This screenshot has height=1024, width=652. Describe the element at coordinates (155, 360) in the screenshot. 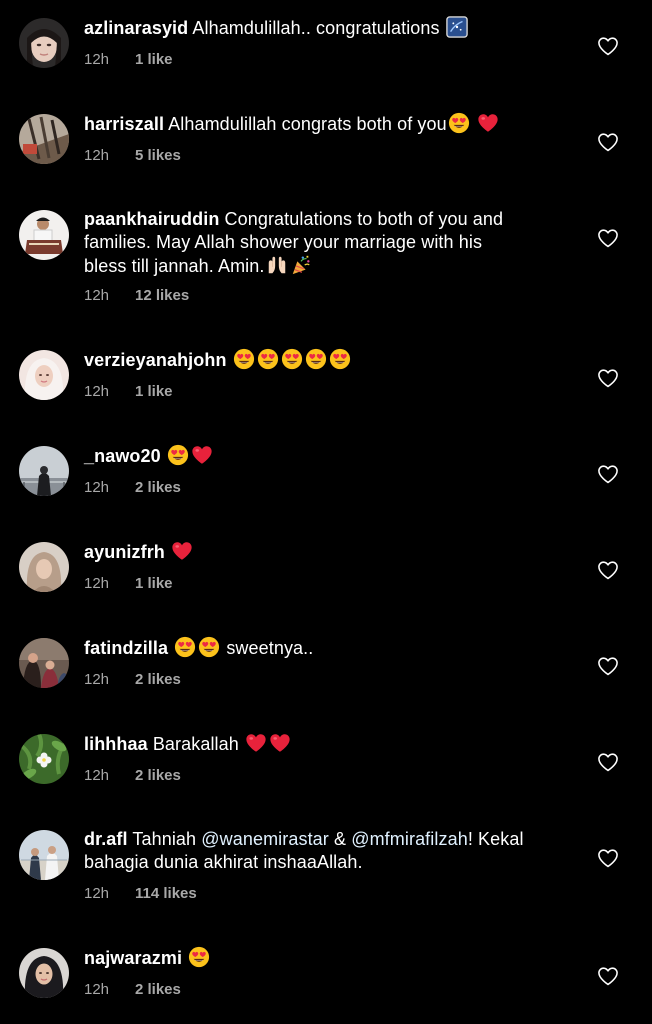

I see `comment-username: verzieyanahjohn` at that location.